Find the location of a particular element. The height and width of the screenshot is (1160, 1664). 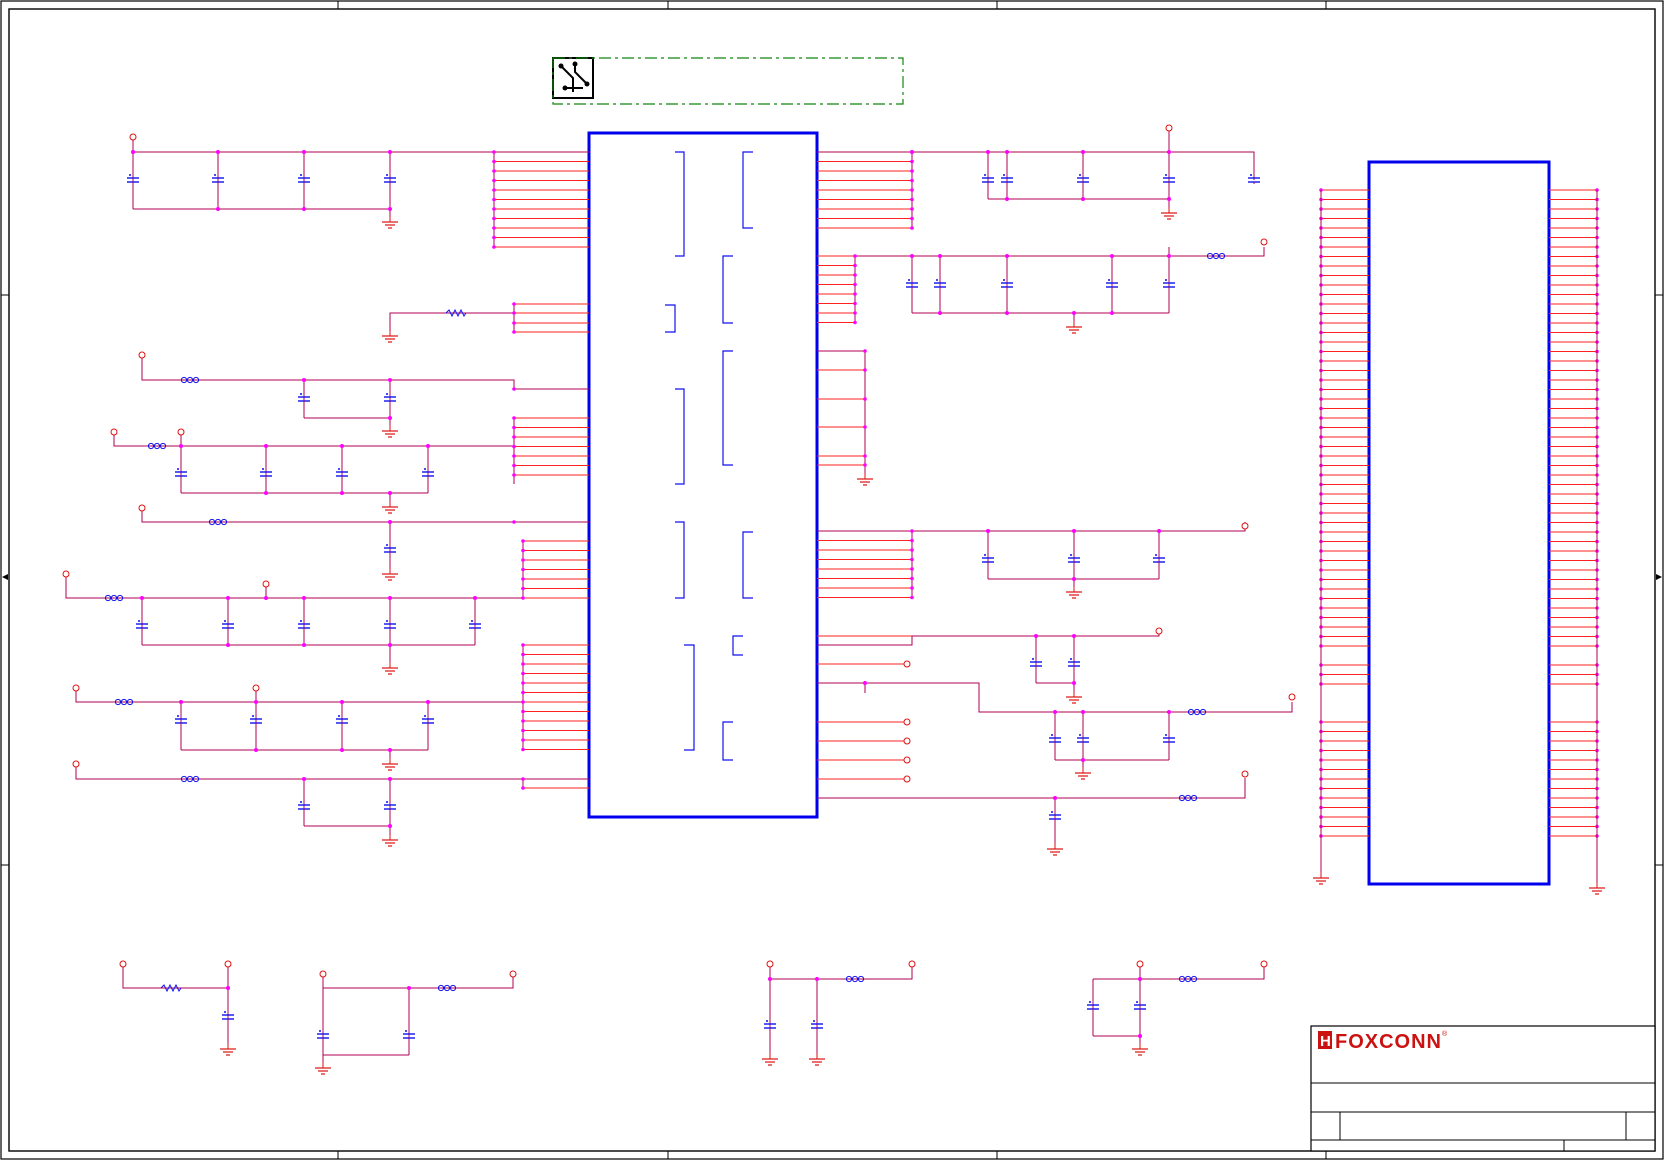

border-center-arrows is located at coordinates (832, 577).